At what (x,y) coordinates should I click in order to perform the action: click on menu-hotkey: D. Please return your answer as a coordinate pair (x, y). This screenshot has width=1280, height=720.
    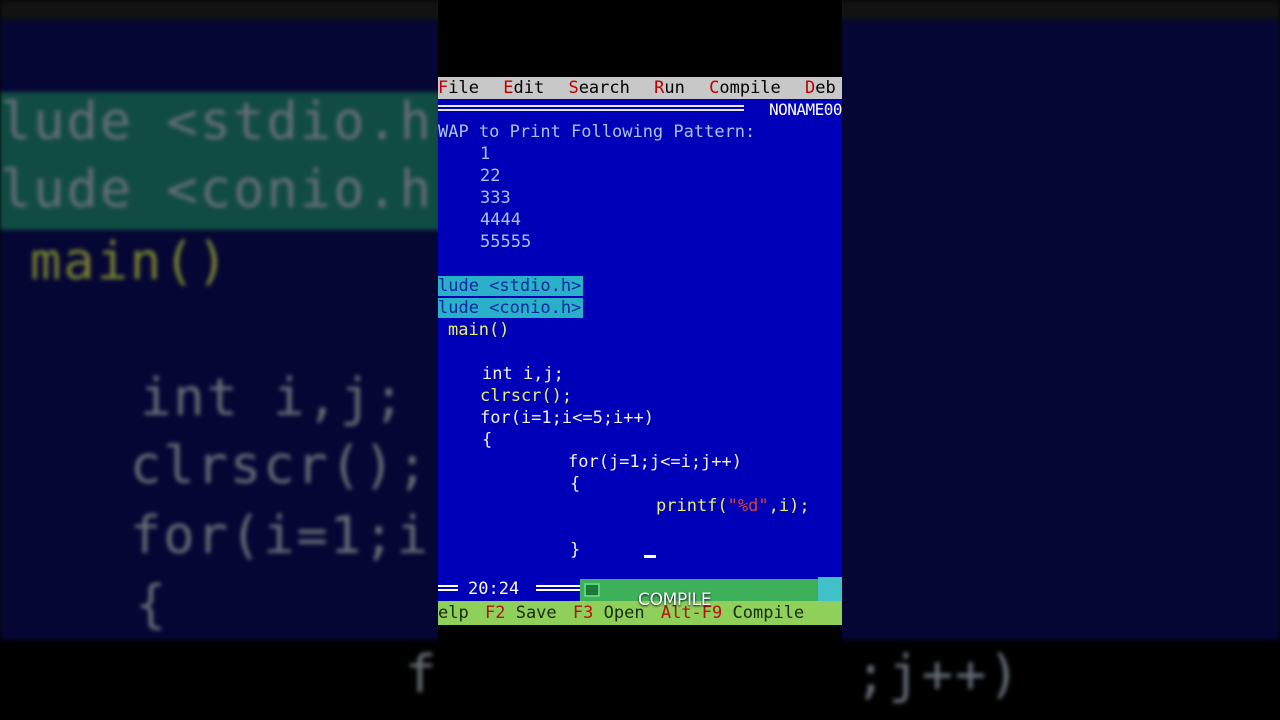
    Looking at the image, I should click on (810, 88).